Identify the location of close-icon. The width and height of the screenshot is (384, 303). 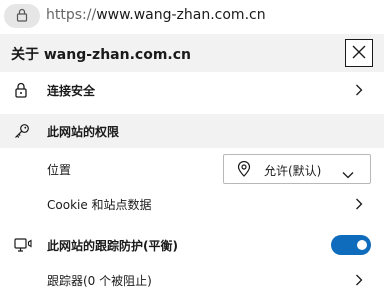
(359, 53).